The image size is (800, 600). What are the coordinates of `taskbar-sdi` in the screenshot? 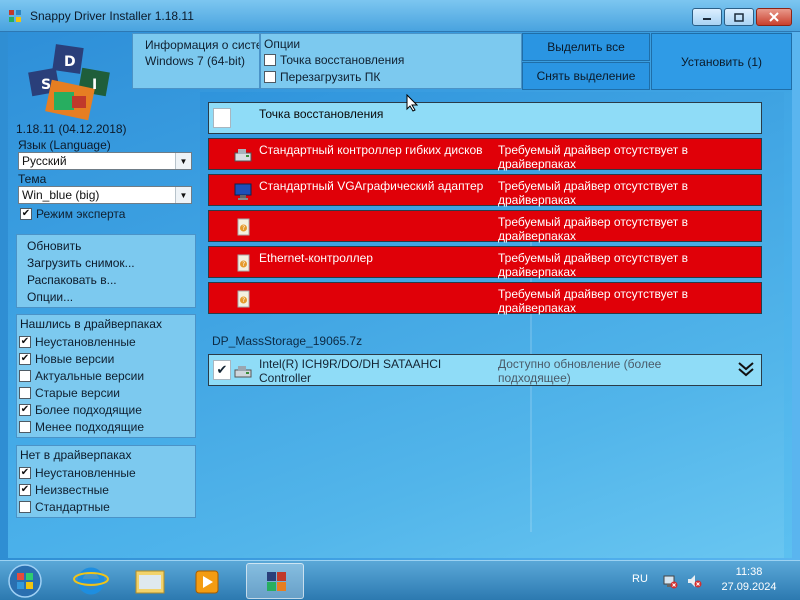 It's located at (275, 581).